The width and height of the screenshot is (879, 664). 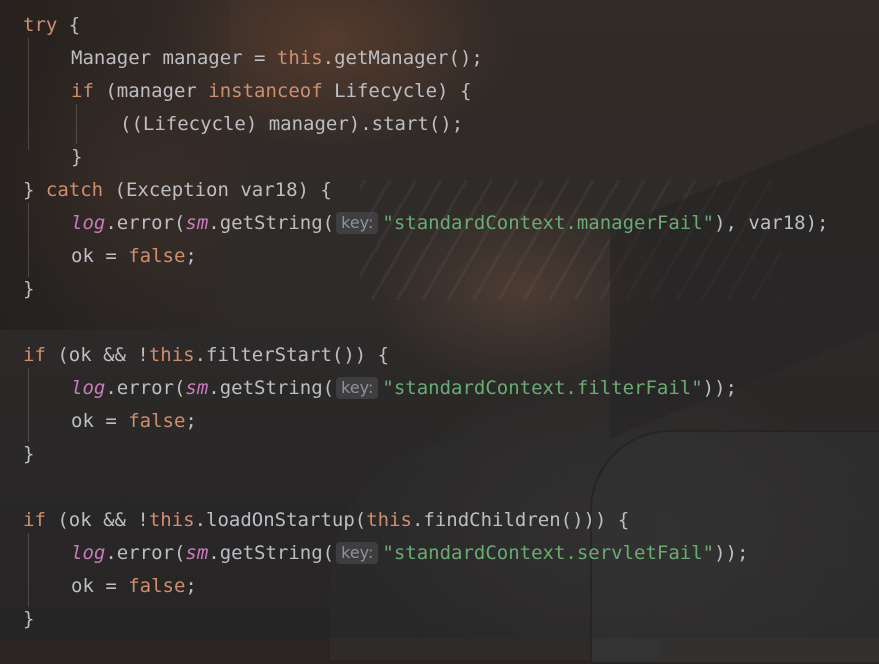 I want to click on code-line-19: }, so click(x=28, y=619).